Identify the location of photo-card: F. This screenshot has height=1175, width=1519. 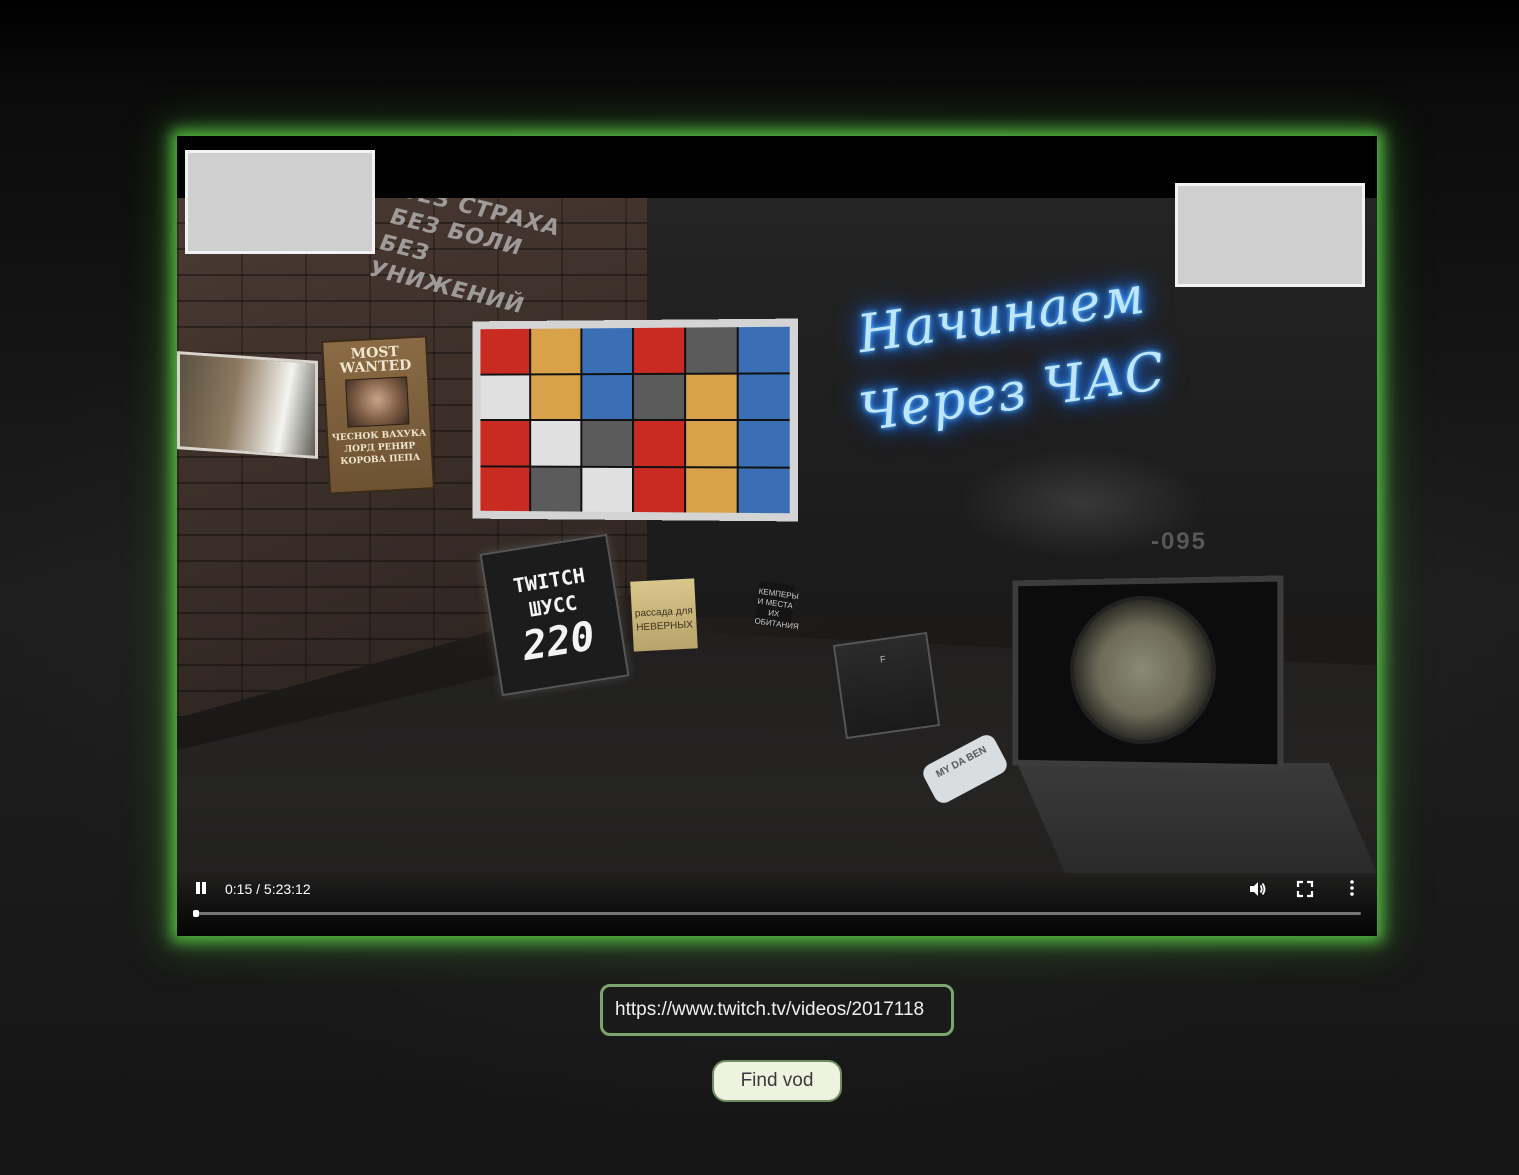
(886, 685).